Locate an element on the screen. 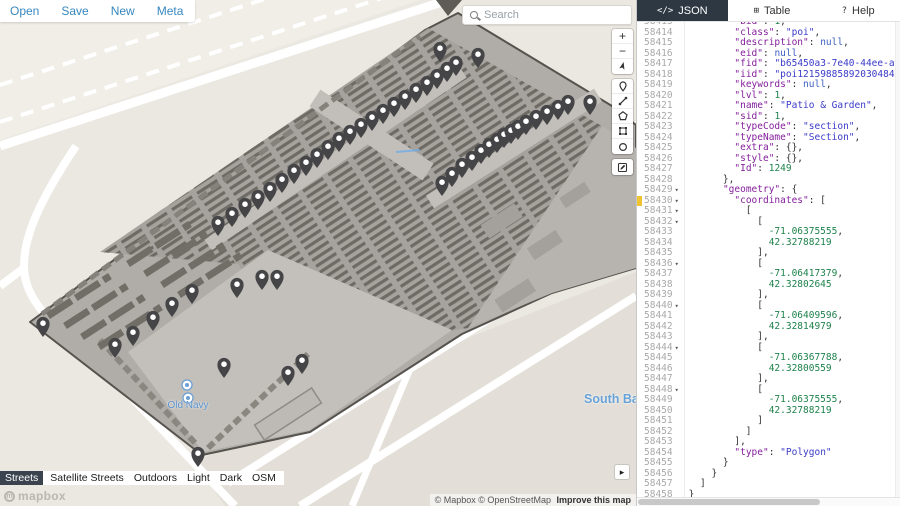 The height and width of the screenshot is (506, 900). menu-item-open: Open is located at coordinates (24, 11).